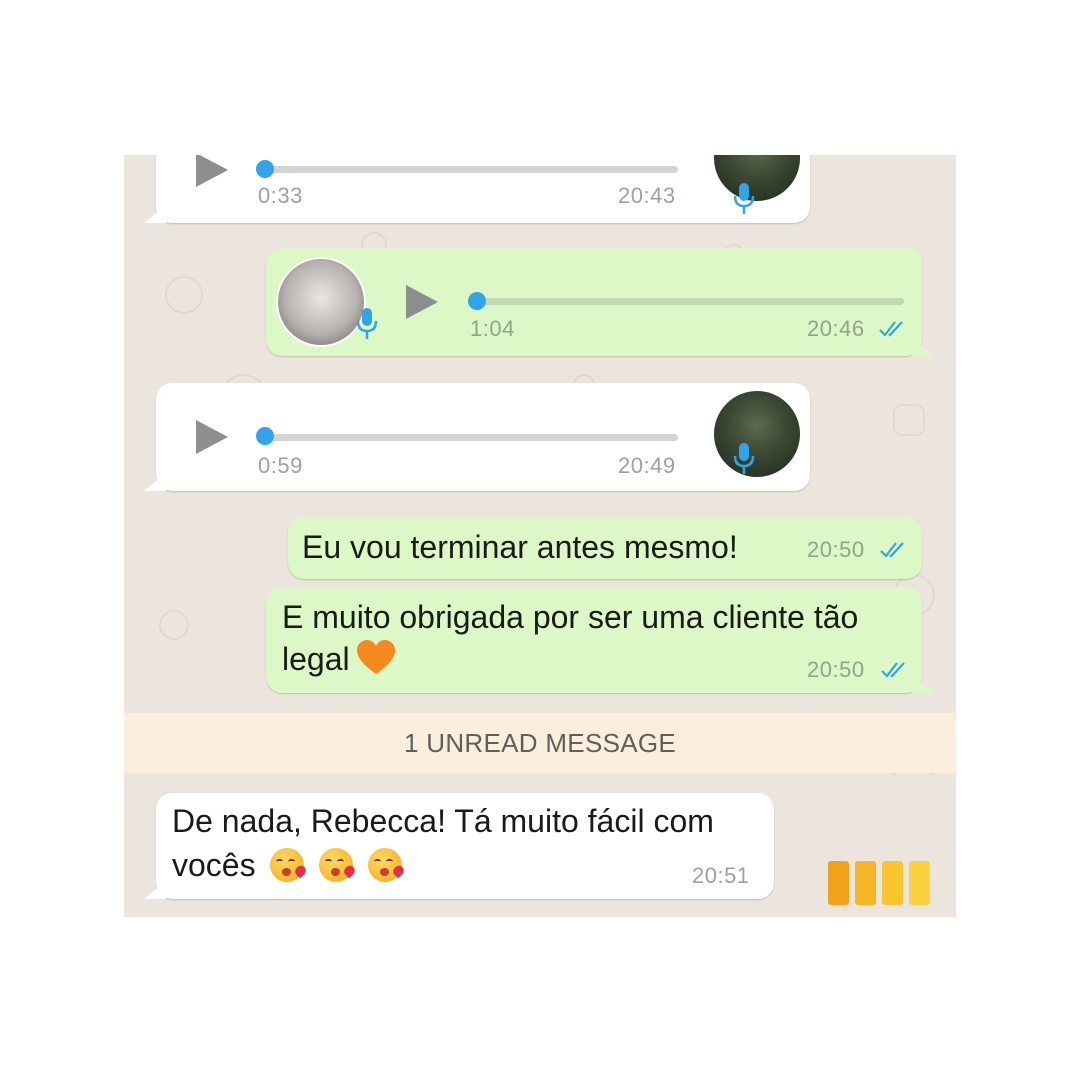 This screenshot has width=1080, height=1080. What do you see at coordinates (880, 883) in the screenshot?
I see `orange-bars-logo` at bounding box center [880, 883].